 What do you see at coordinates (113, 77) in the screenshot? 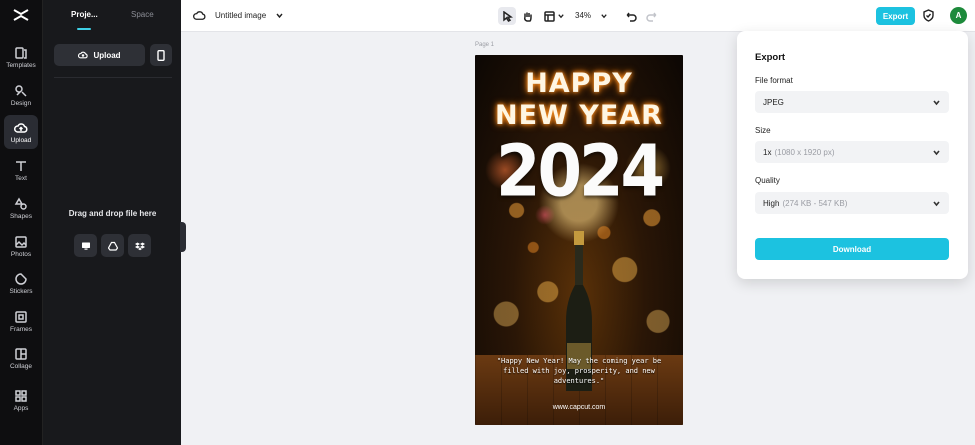
I see `divider` at bounding box center [113, 77].